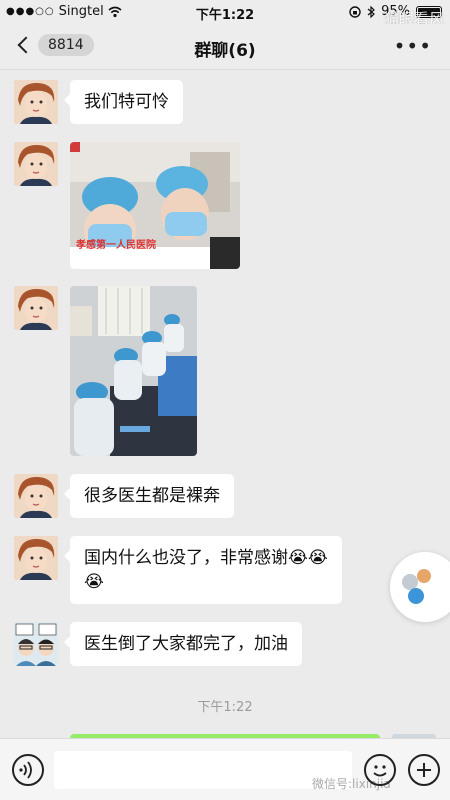 The width and height of the screenshot is (450, 800). I want to click on input-bar: 微信号:lixinjia, so click(225, 769).